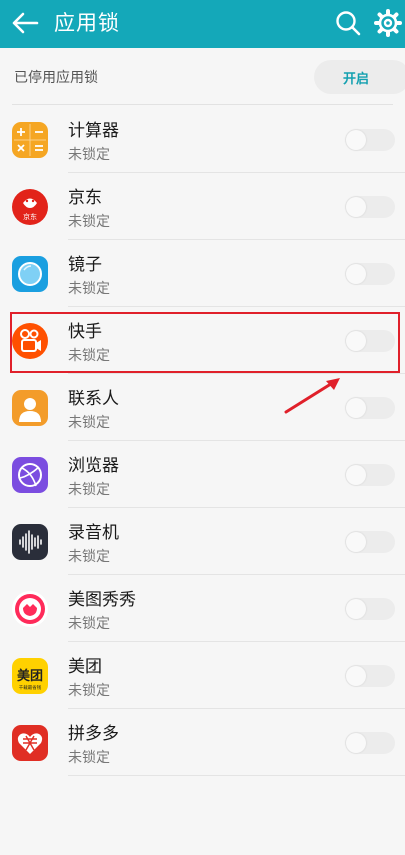 This screenshot has width=405, height=855. I want to click on browser-icon, so click(30, 475).